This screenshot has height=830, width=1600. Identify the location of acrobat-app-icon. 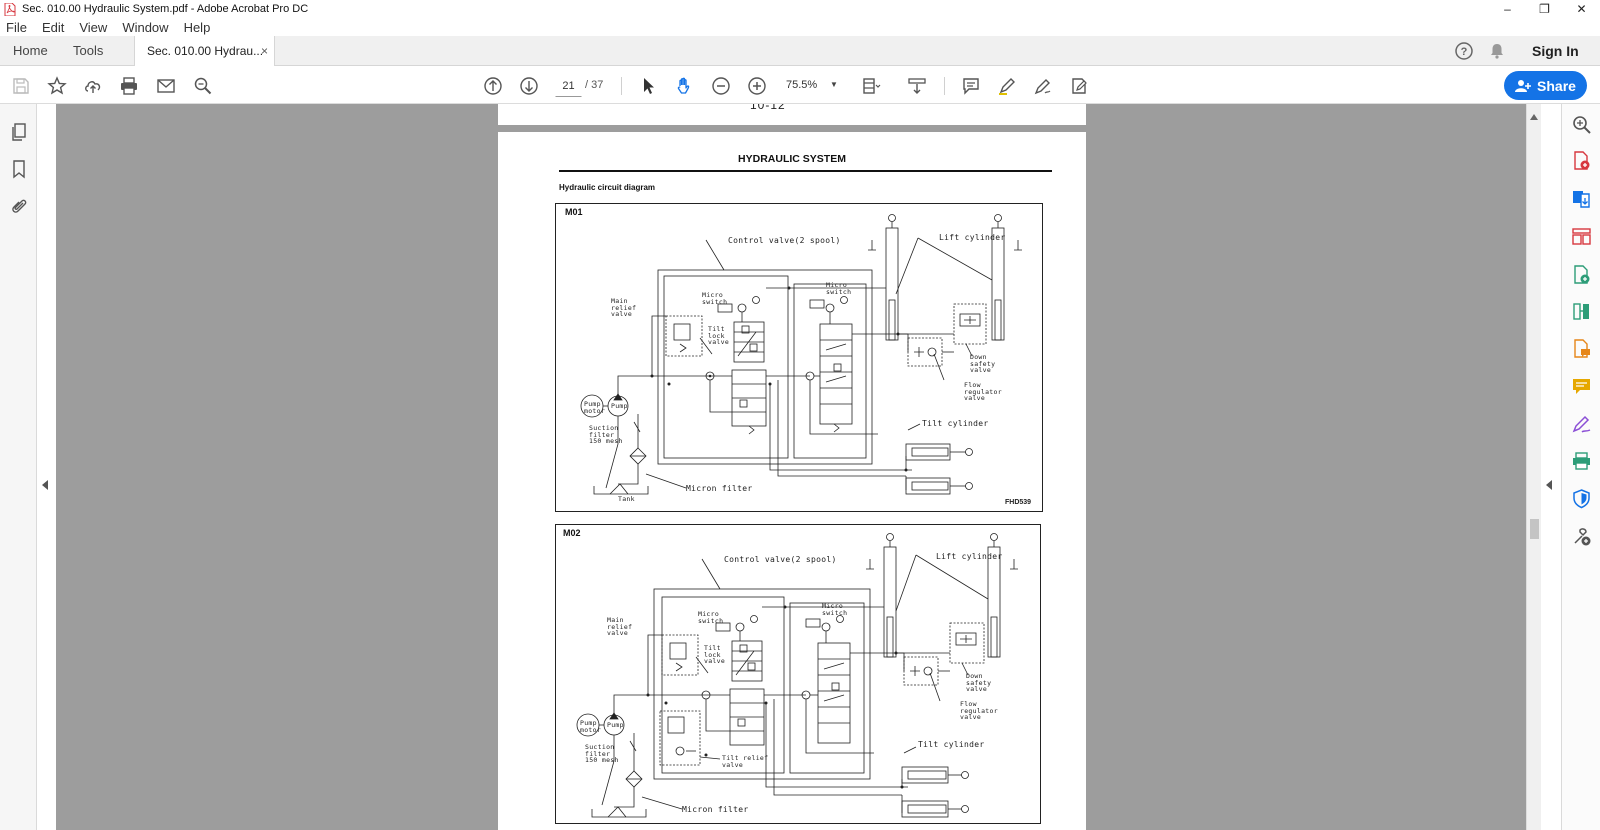
(10, 9).